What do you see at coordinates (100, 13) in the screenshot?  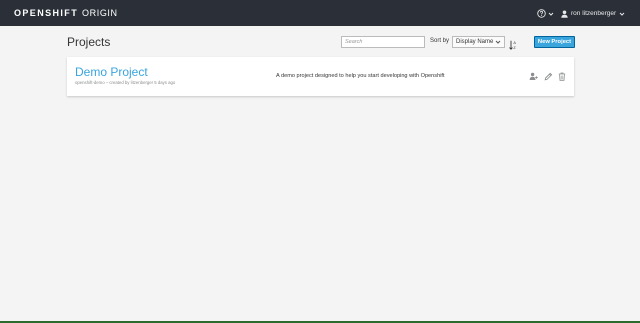 I see `brand-edition: ORIGIN` at bounding box center [100, 13].